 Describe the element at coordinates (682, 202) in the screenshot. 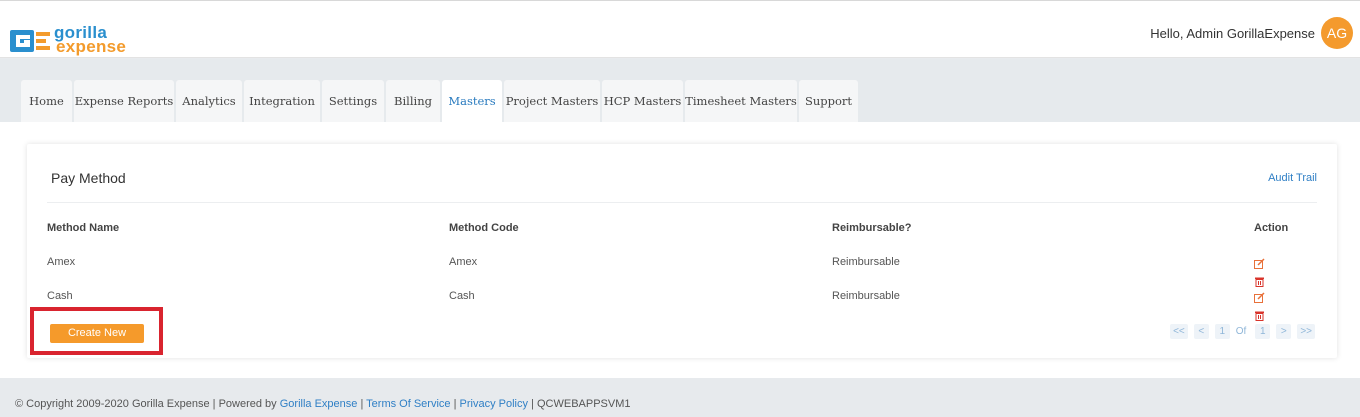

I see `divider` at that location.